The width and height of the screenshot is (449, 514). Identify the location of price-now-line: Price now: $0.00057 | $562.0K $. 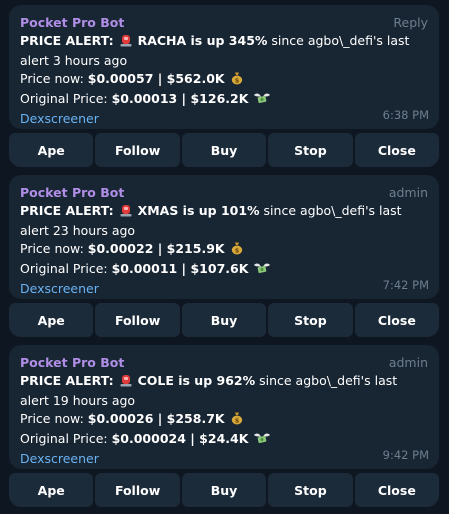
(224, 80).